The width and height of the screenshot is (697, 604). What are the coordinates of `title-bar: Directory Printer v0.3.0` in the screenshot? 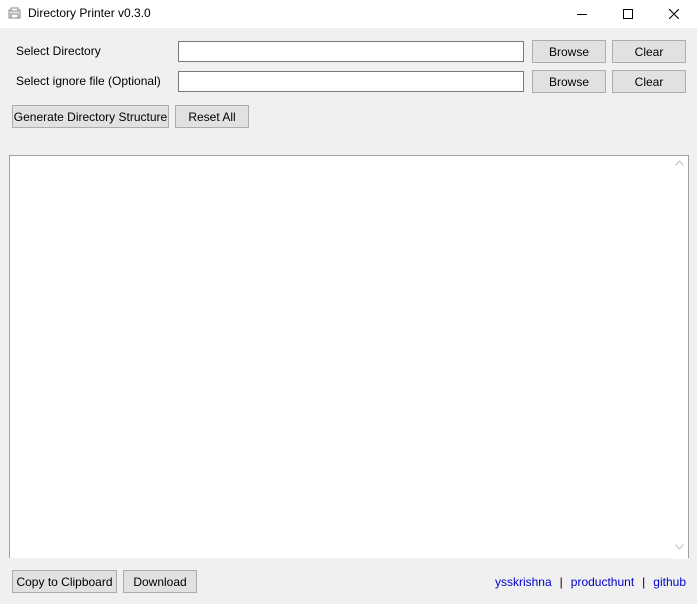 It's located at (348, 14).